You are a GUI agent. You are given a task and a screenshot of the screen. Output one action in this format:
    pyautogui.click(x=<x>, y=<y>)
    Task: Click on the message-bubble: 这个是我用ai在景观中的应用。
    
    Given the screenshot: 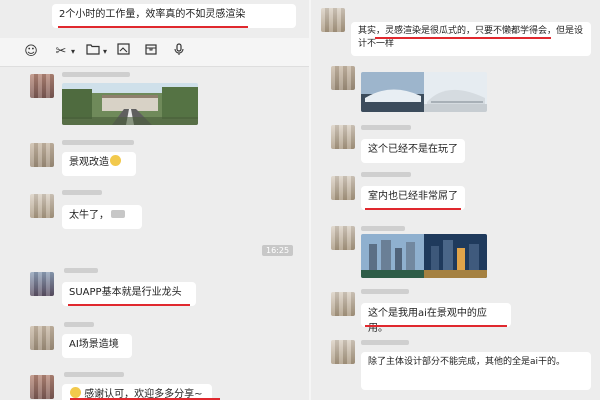 What is the action you would take?
    pyautogui.click(x=436, y=318)
    